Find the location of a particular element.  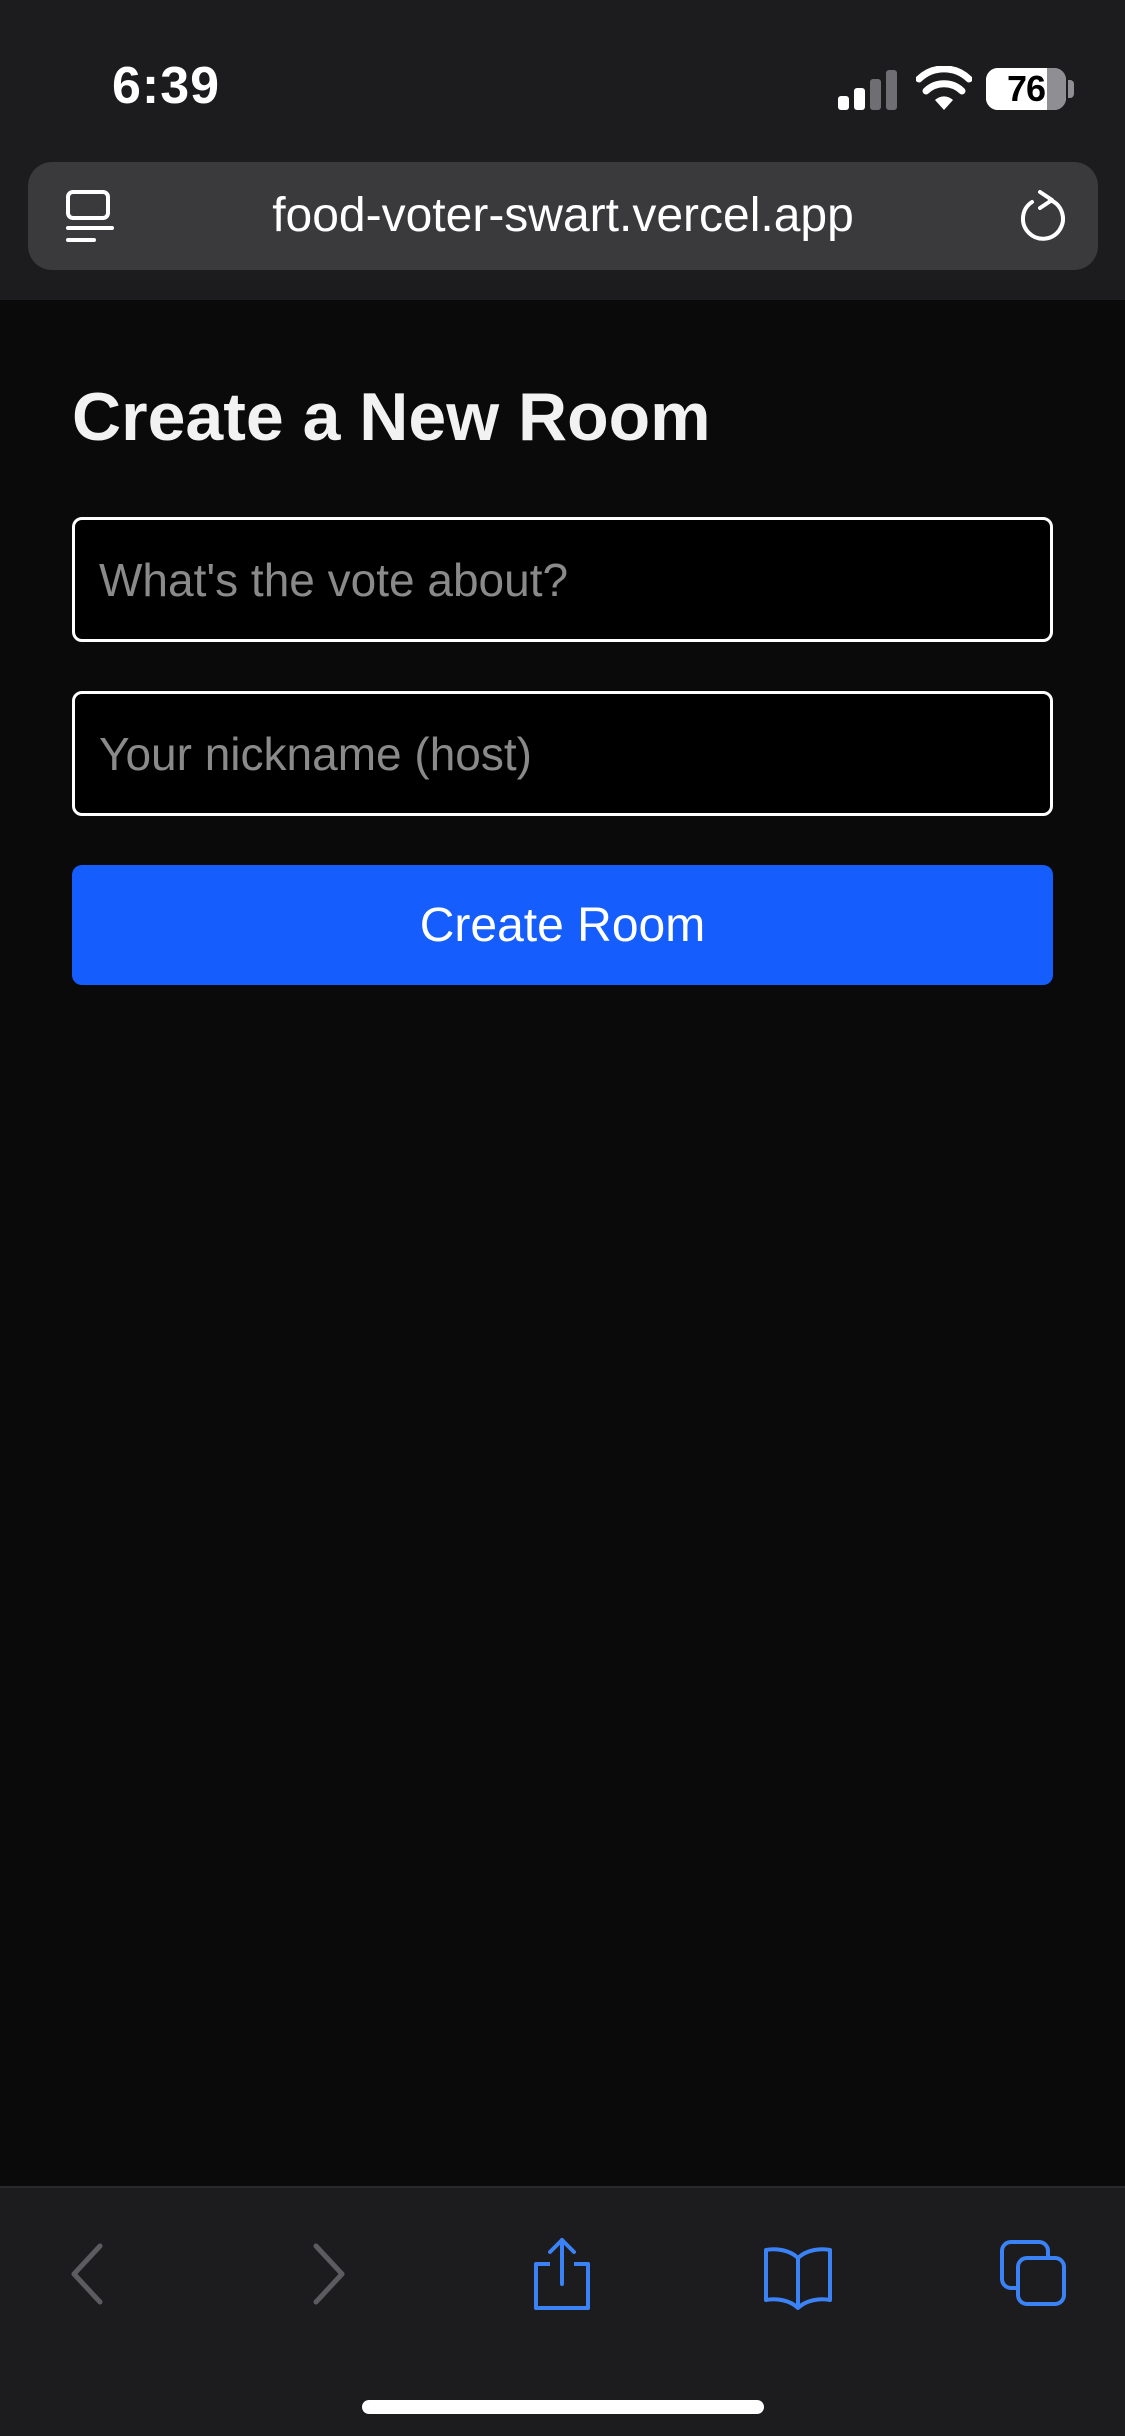

signal-icon is located at coordinates (867, 90).